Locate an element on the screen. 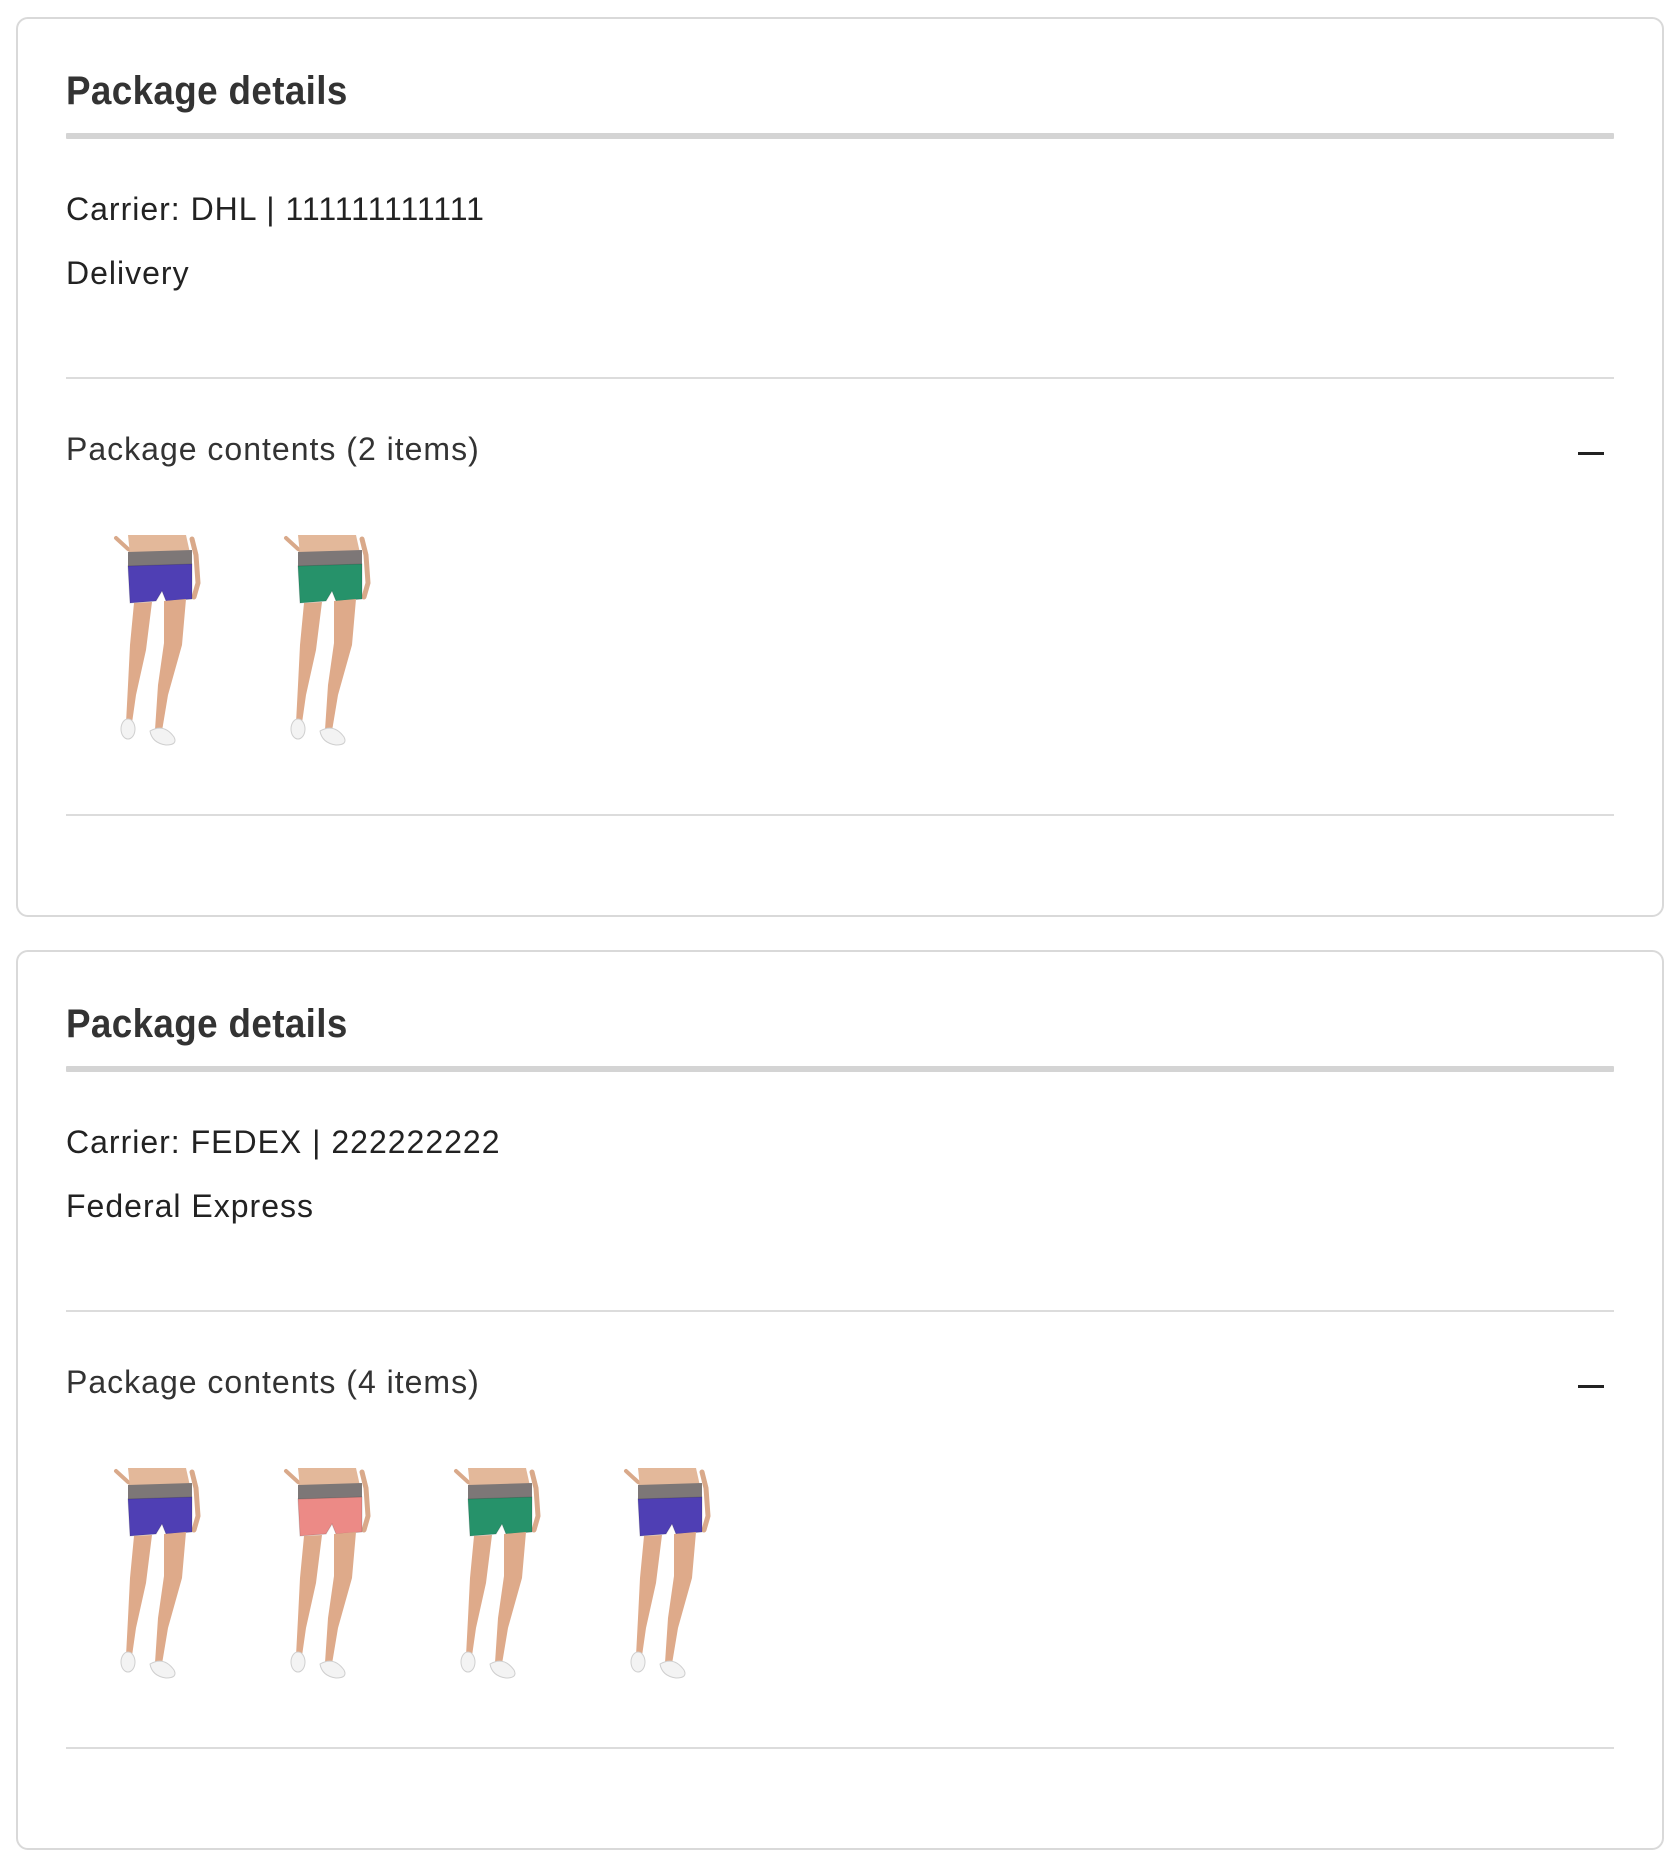 This screenshot has height=1862, width=1680. package-contents-label: Package contents (4 items) is located at coordinates (273, 1382).